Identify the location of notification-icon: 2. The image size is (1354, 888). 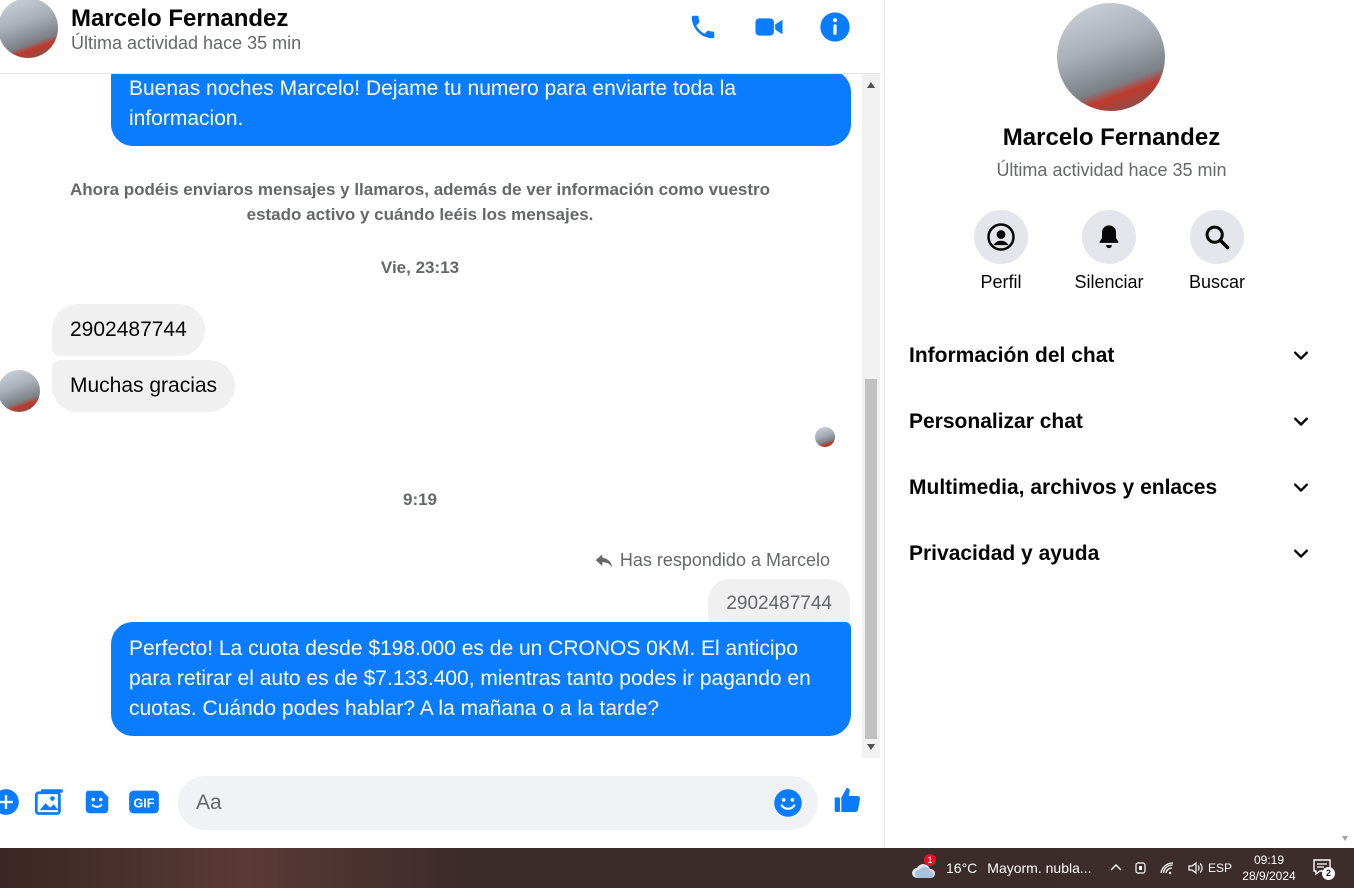
(1323, 868).